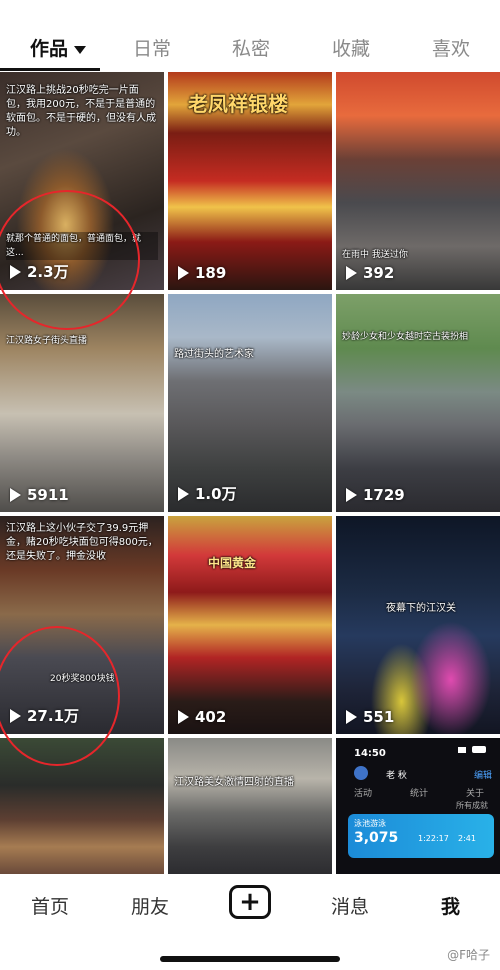 Image resolution: width=500 pixels, height=970 pixels. I want to click on activity-card: 泳池游泳 3,075 1:22:17 2:41, so click(421, 836).